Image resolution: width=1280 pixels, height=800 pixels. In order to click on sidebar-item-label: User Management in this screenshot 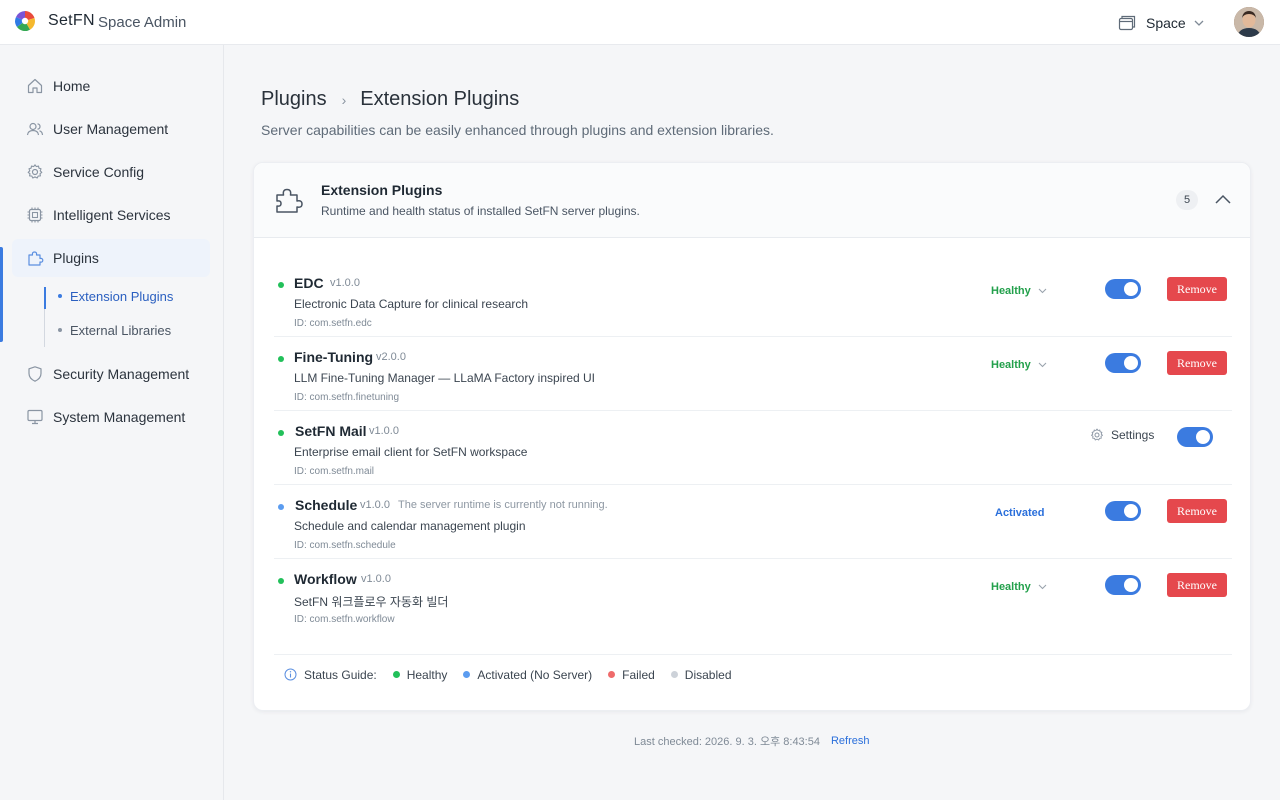, I will do `click(111, 129)`.